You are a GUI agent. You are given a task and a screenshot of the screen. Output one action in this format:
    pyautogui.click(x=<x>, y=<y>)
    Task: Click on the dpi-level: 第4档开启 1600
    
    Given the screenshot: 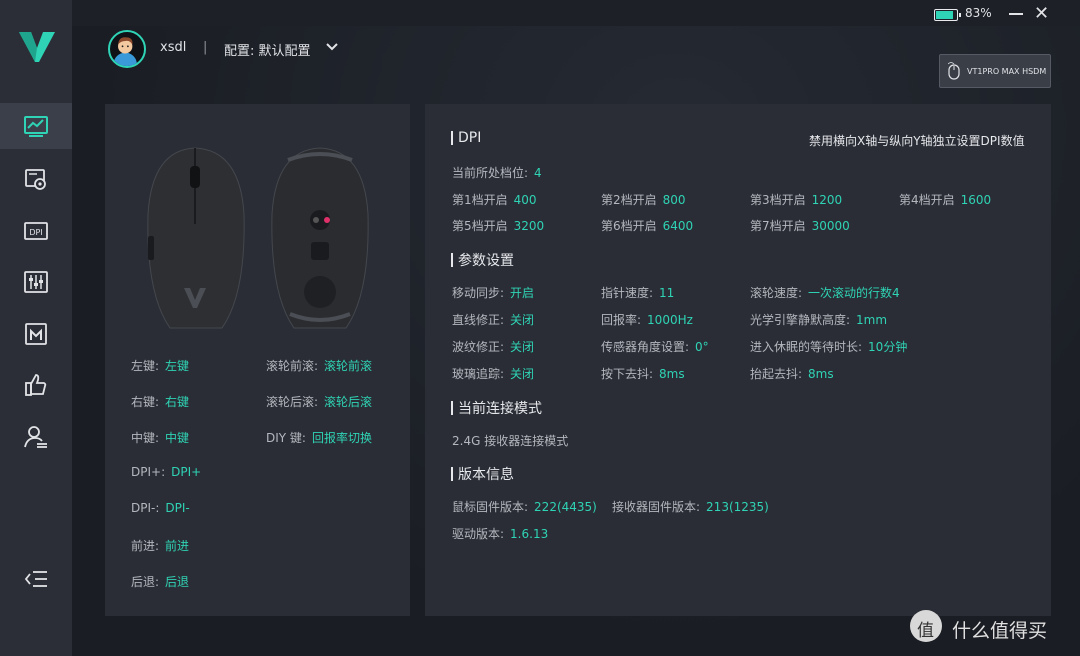 What is the action you would take?
    pyautogui.click(x=945, y=200)
    